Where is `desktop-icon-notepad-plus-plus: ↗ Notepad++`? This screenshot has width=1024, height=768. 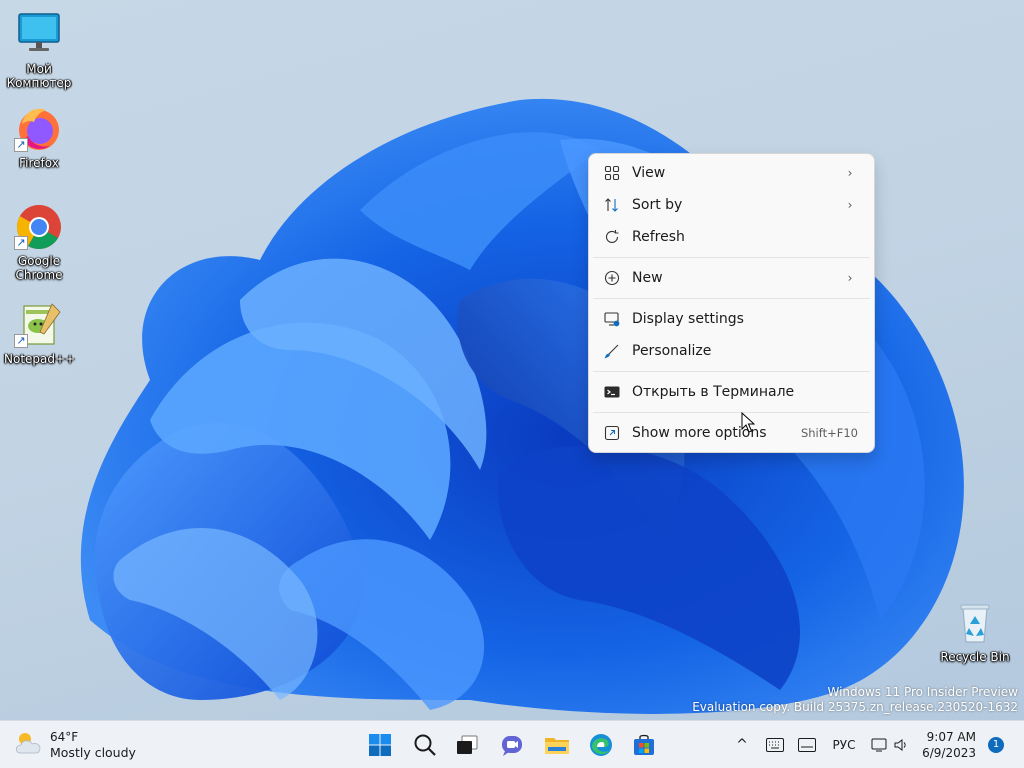 desktop-icon-notepad-plus-plus: ↗ Notepad++ is located at coordinates (40, 333).